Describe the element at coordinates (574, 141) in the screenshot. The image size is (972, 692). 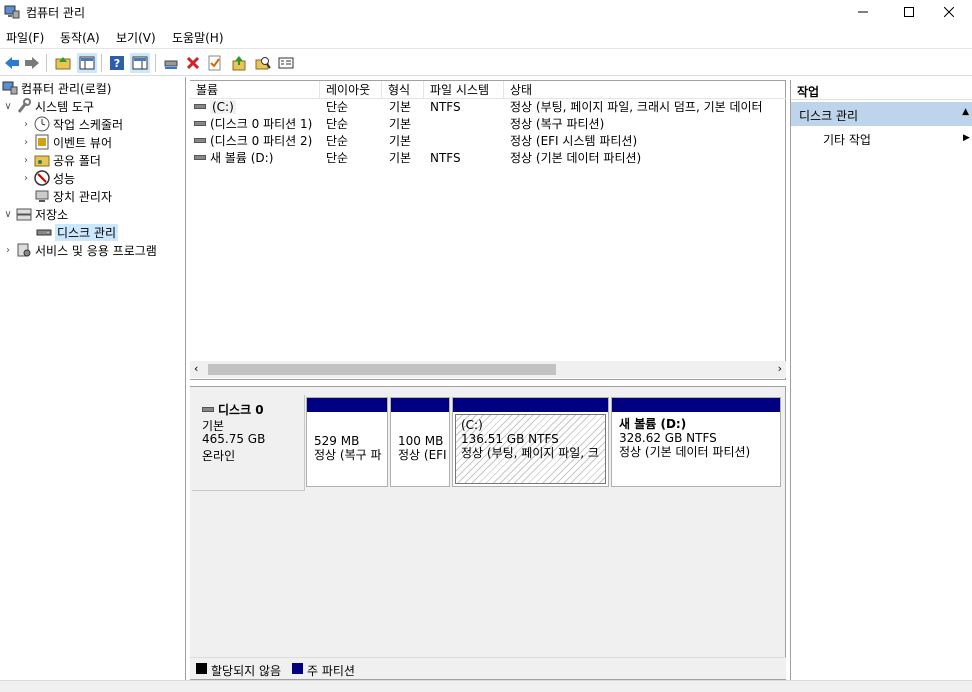
I see `status-cell: 정상 (EFI 시스템 파티션)` at that location.